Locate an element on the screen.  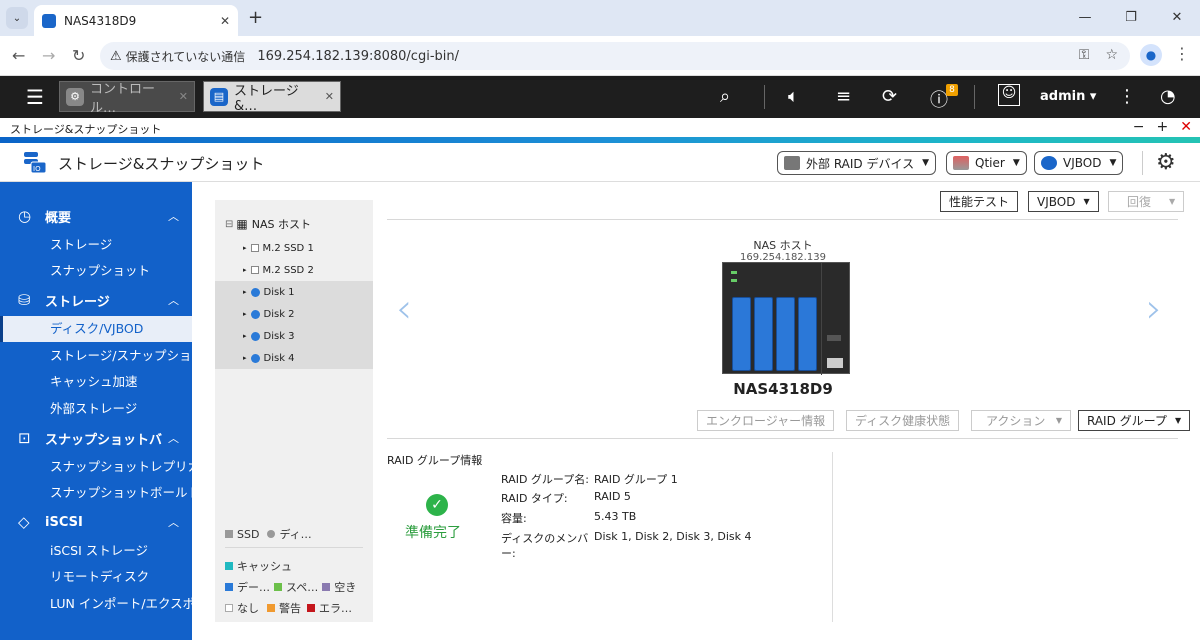
sidebar-section-overview: ◷ 概要 ︿ is located at coordinates (96, 216).